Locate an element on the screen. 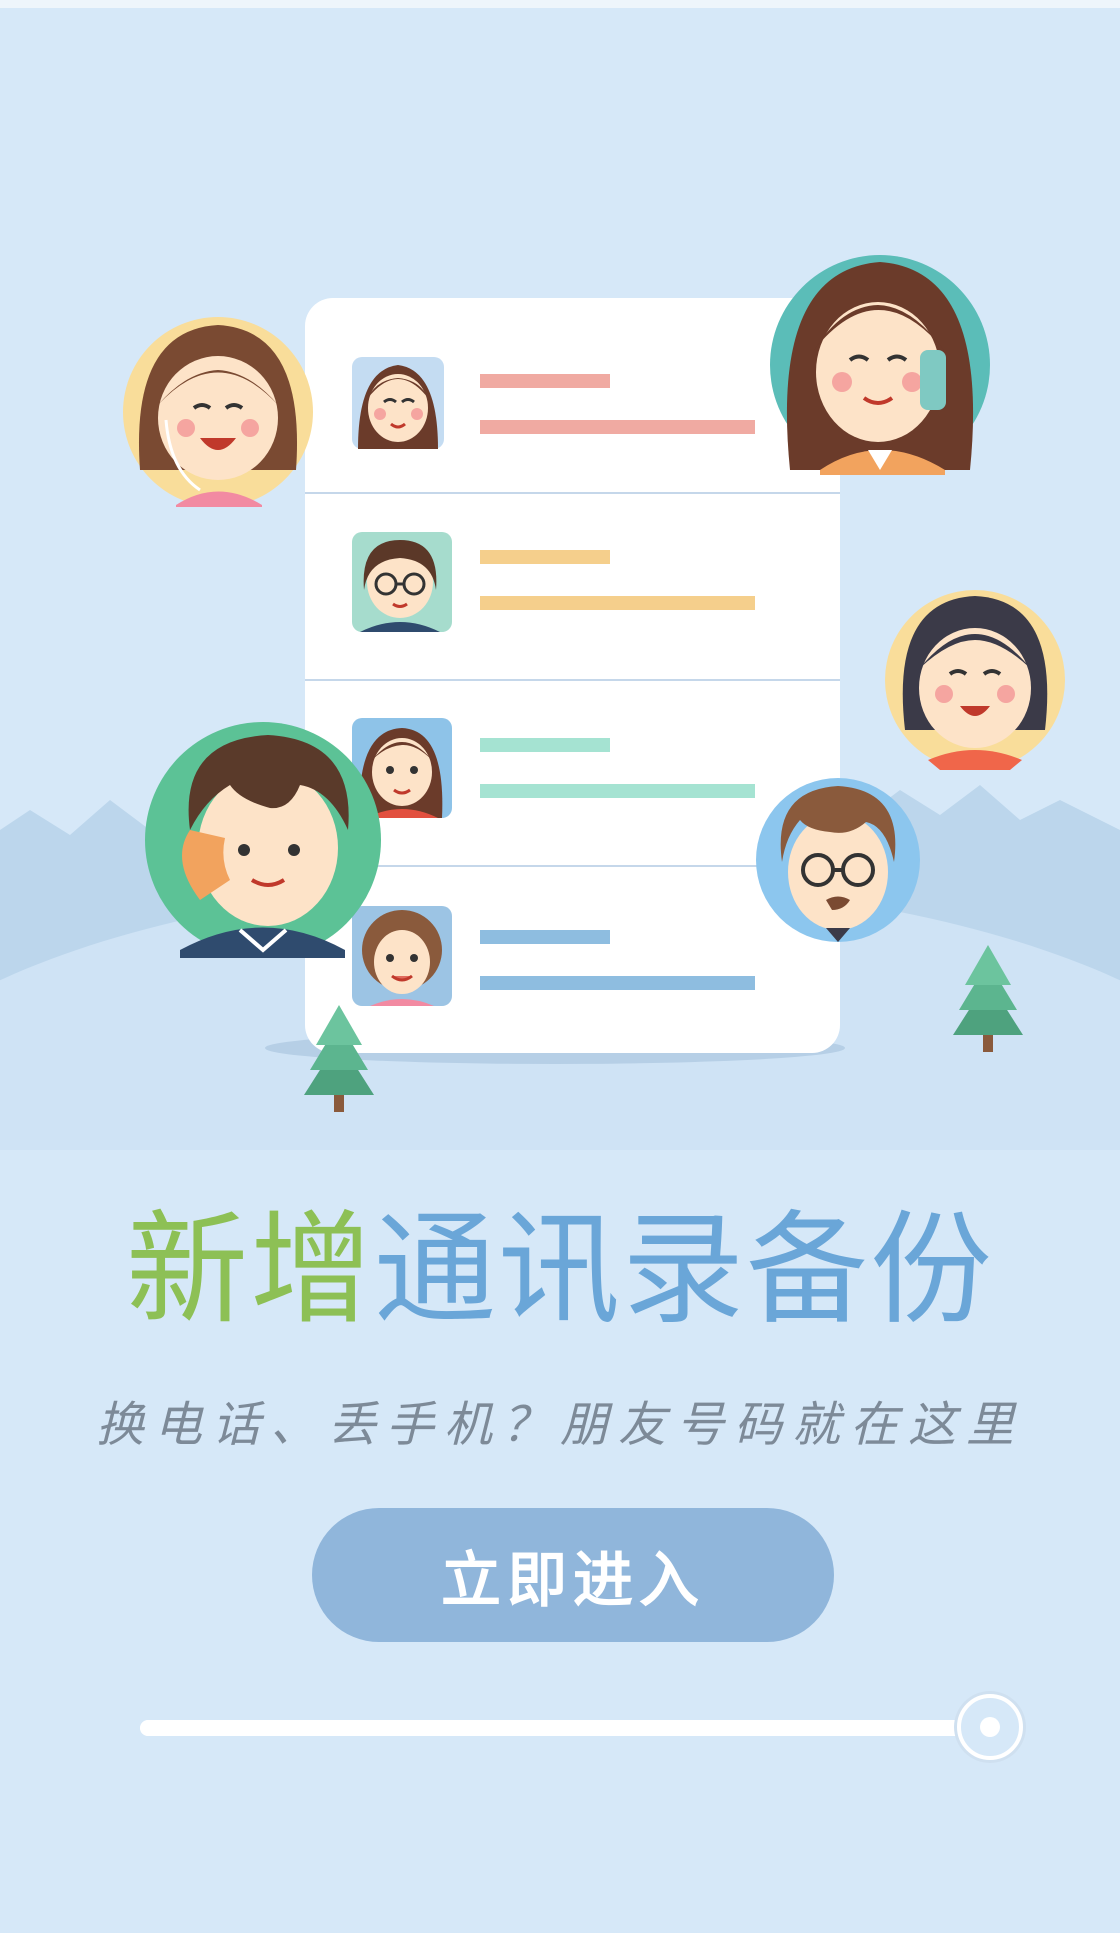 The height and width of the screenshot is (1933, 1120). man-phone-call-icon is located at coordinates (263, 840).